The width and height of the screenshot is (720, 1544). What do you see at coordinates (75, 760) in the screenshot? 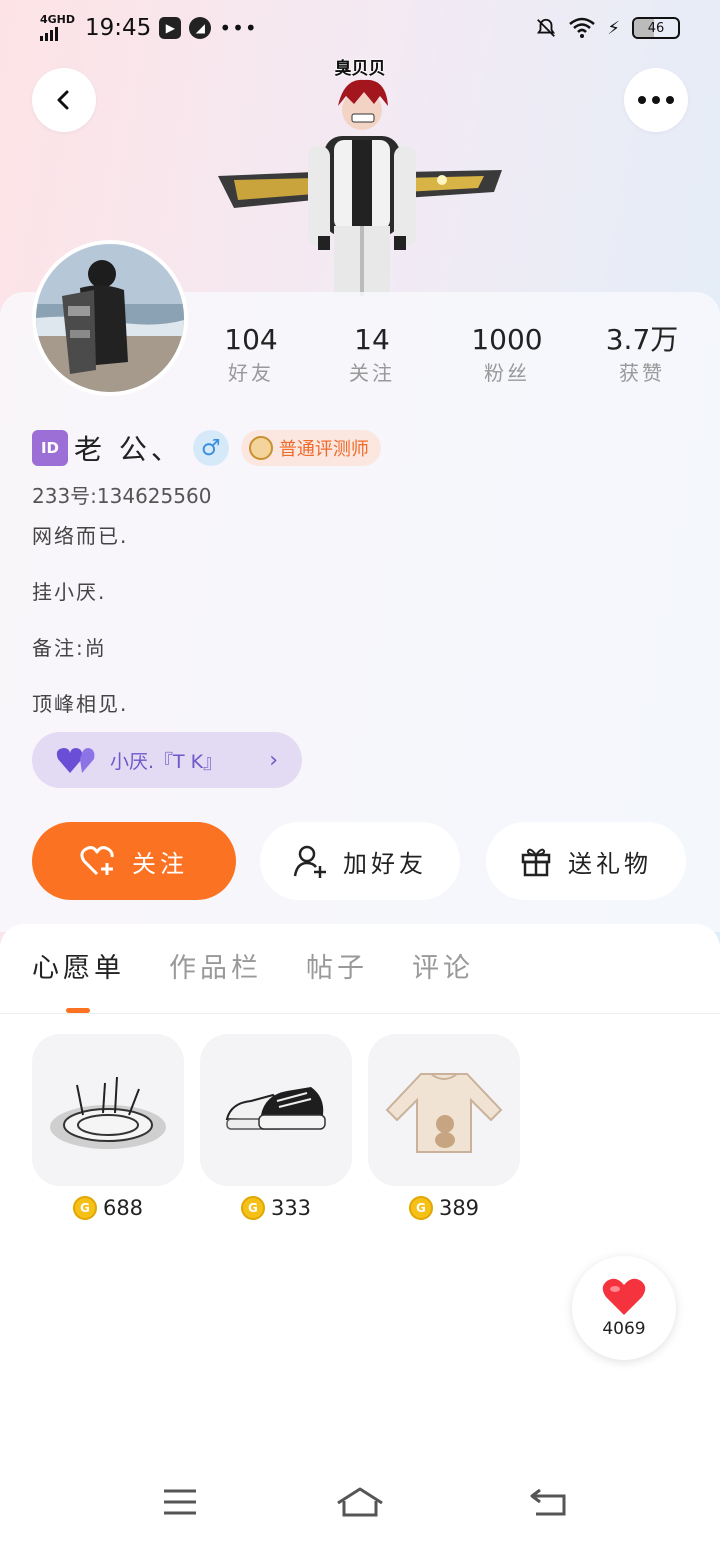
I see `double-heart-icon` at bounding box center [75, 760].